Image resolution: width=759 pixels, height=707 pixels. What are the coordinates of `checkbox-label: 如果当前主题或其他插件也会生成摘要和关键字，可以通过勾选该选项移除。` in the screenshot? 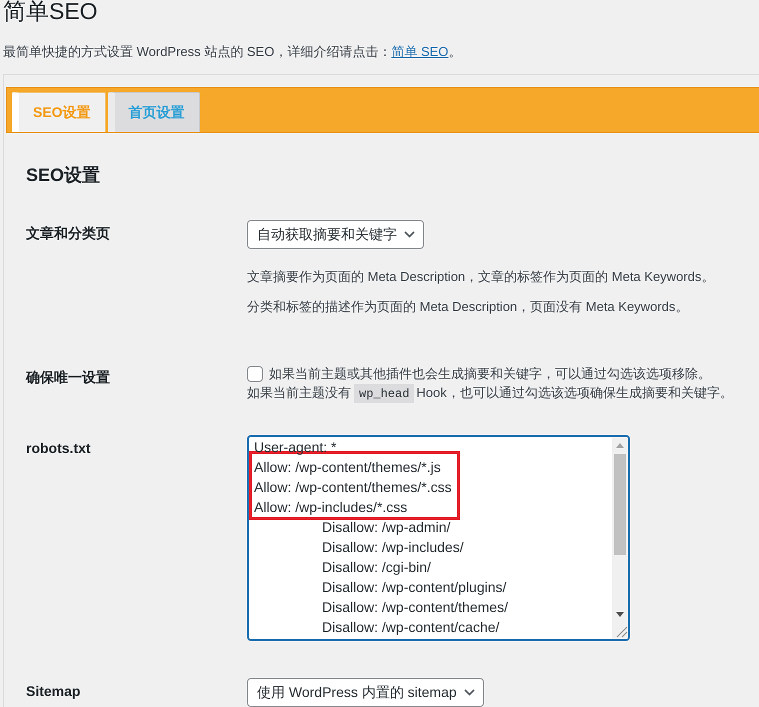 It's located at (490, 374).